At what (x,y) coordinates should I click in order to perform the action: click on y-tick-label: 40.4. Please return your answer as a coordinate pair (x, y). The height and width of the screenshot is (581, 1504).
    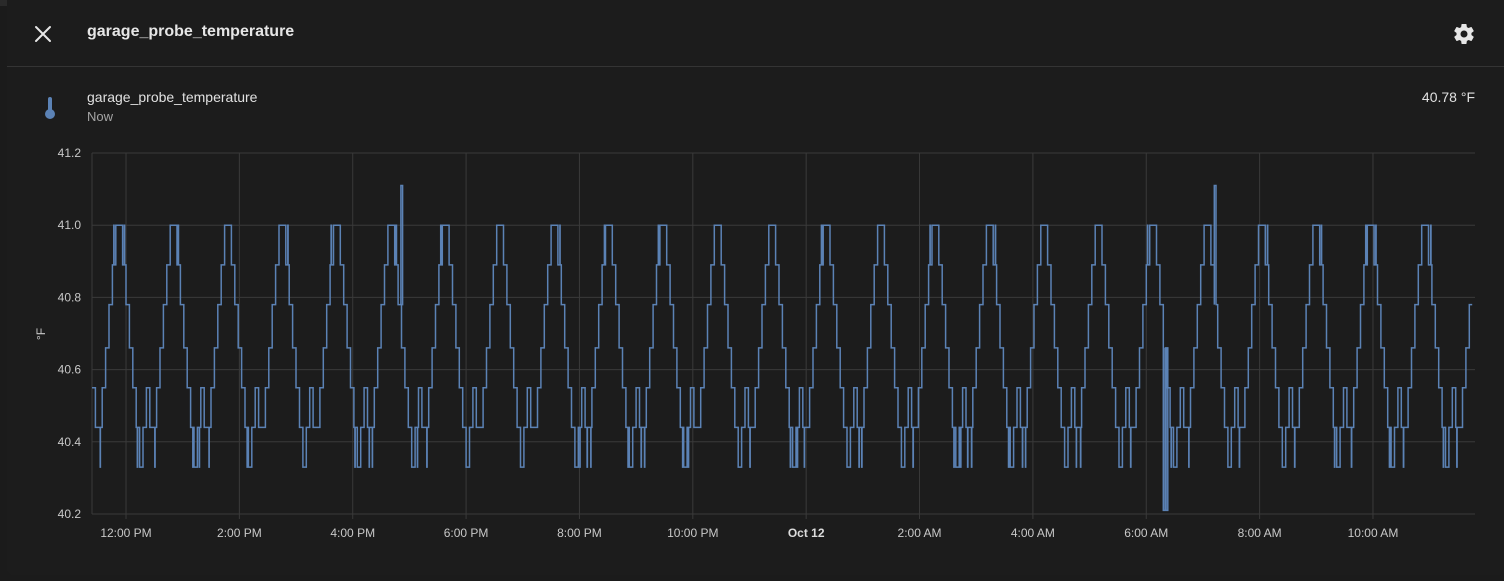
    Looking at the image, I should click on (70, 442).